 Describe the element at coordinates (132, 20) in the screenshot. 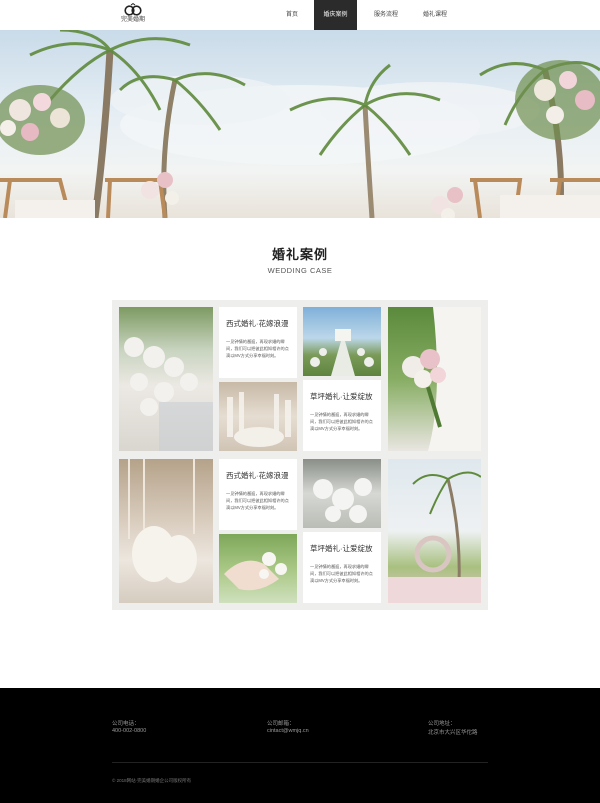

I see `logo-text: 完美婚期` at that location.